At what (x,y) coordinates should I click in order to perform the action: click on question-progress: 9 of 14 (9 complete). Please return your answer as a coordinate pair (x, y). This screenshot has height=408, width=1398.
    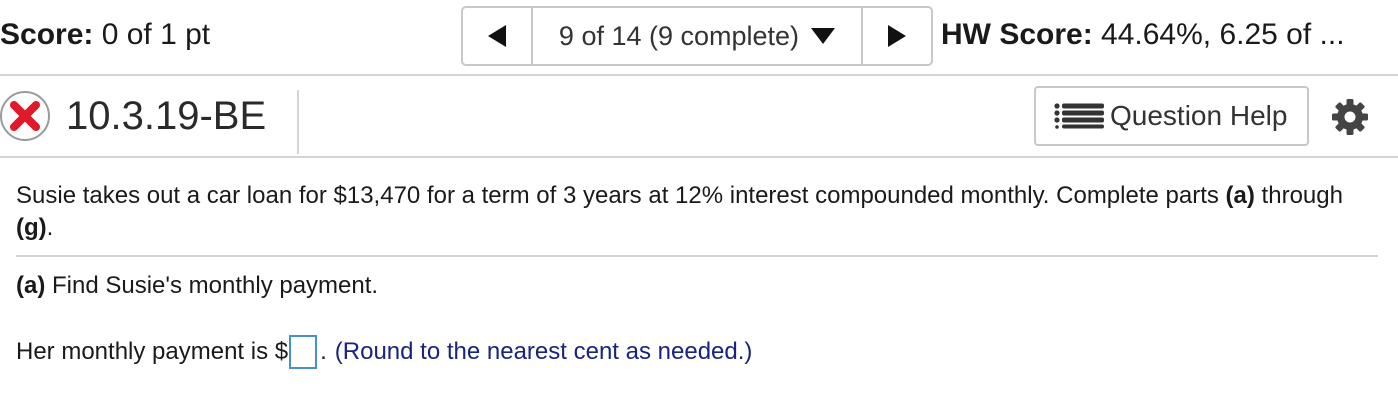
    Looking at the image, I should click on (679, 35).